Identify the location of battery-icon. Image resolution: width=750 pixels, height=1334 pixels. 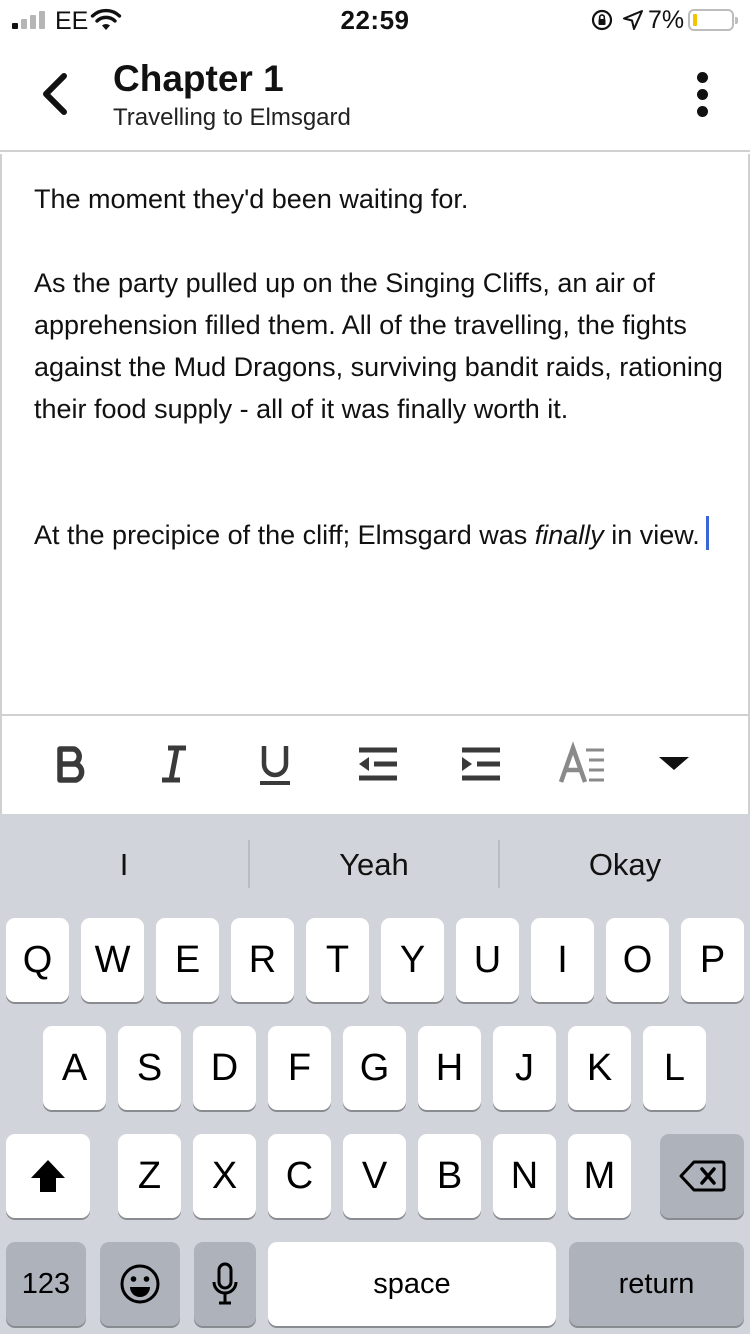
(713, 20).